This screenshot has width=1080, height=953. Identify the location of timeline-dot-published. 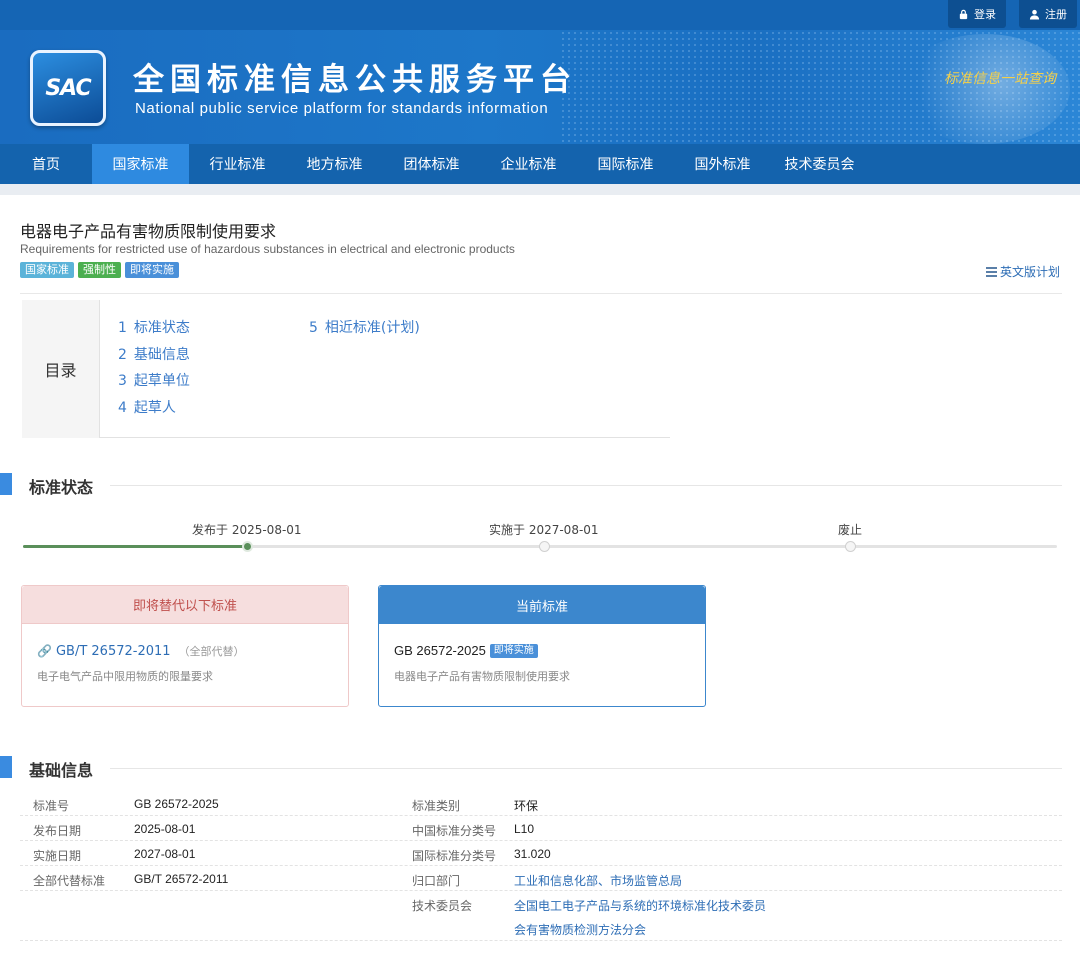
(247, 546).